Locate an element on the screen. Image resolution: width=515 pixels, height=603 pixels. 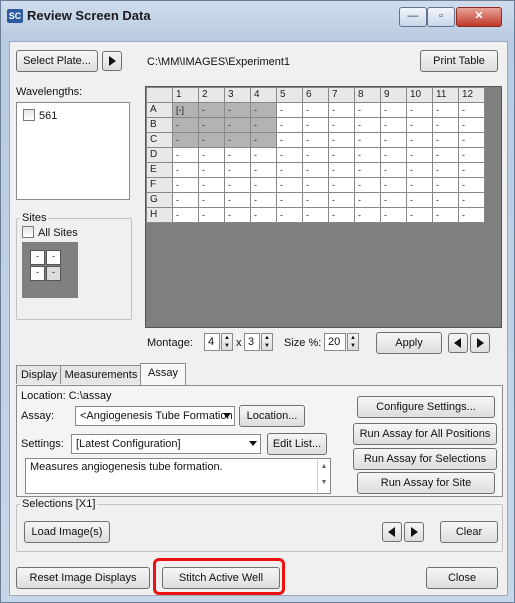
run-assay-site-button: Run Assay for Site is located at coordinates (426, 483).